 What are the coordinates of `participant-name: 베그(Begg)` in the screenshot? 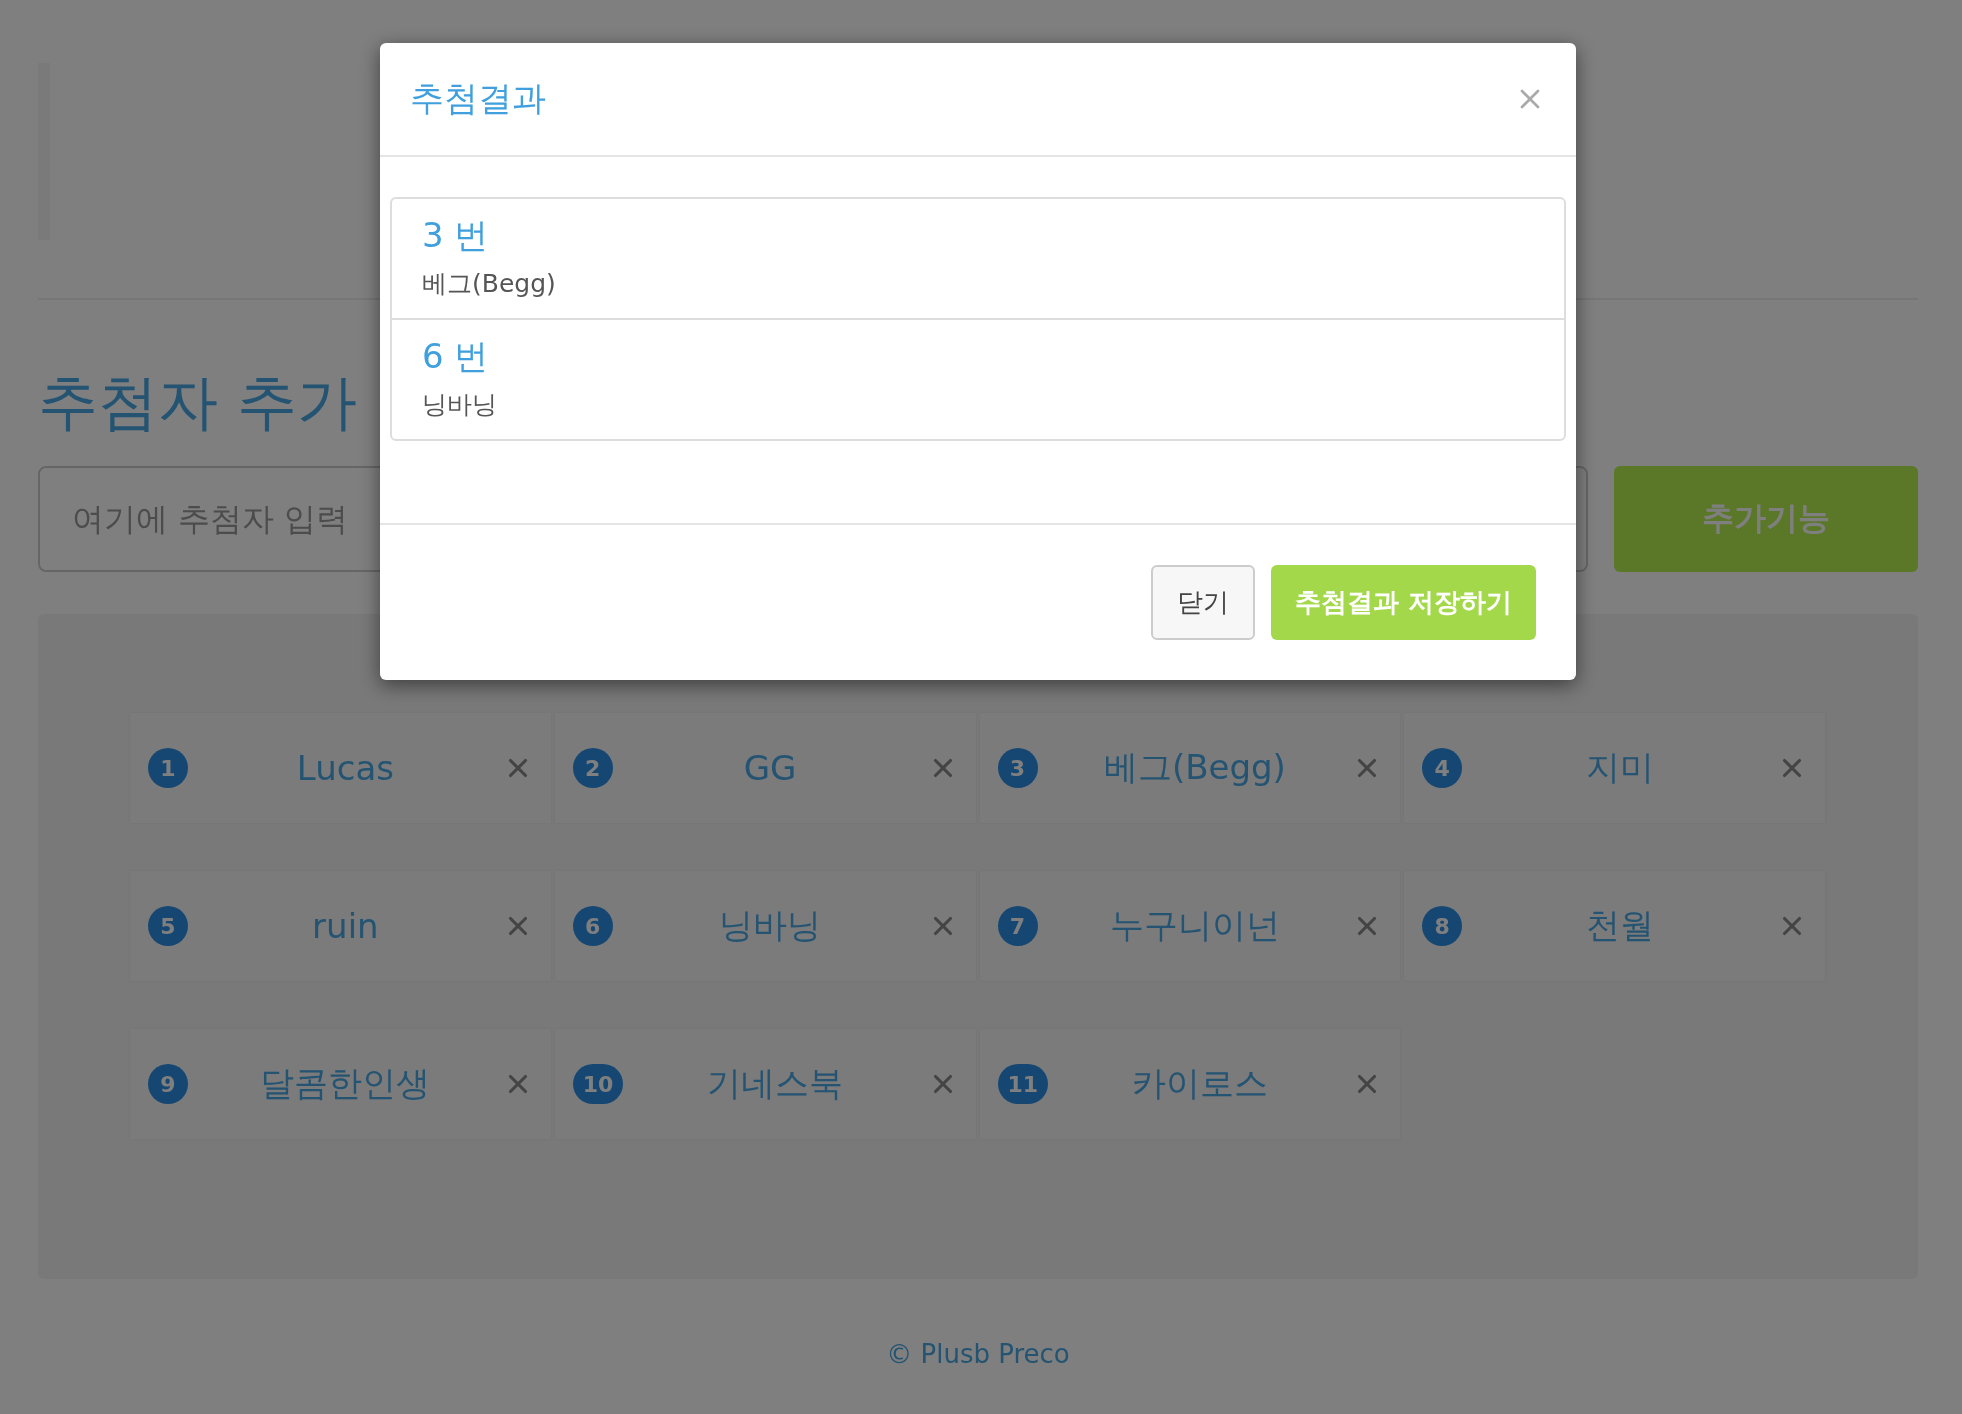 It's located at (1194, 767).